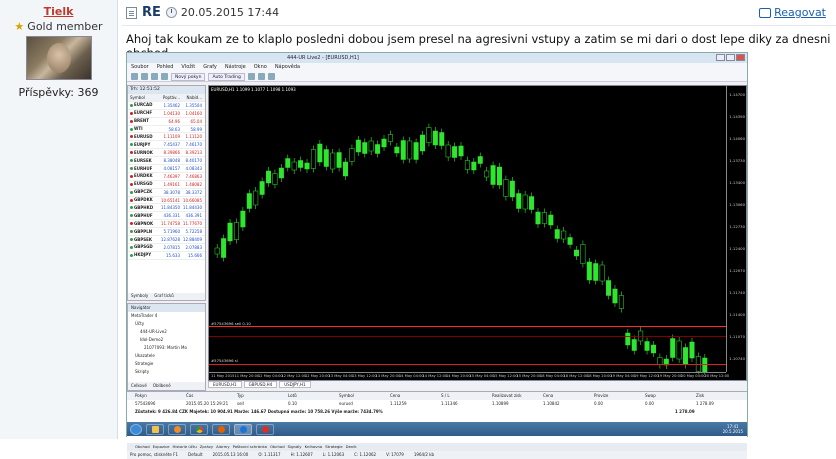  What do you see at coordinates (221, 429) in the screenshot?
I see `taskbar-firefox-icon` at bounding box center [221, 429].